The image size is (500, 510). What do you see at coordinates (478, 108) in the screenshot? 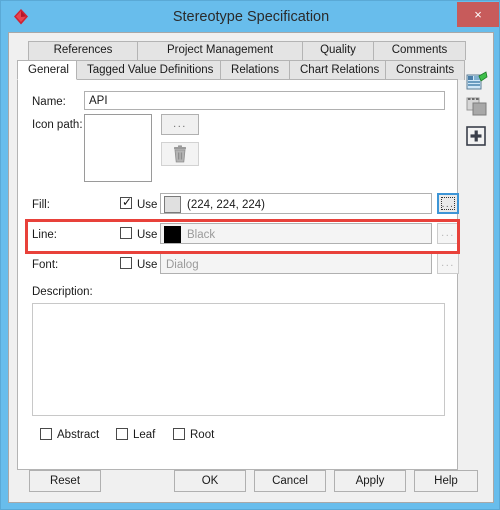
I see `clone-element-icon` at bounding box center [478, 108].